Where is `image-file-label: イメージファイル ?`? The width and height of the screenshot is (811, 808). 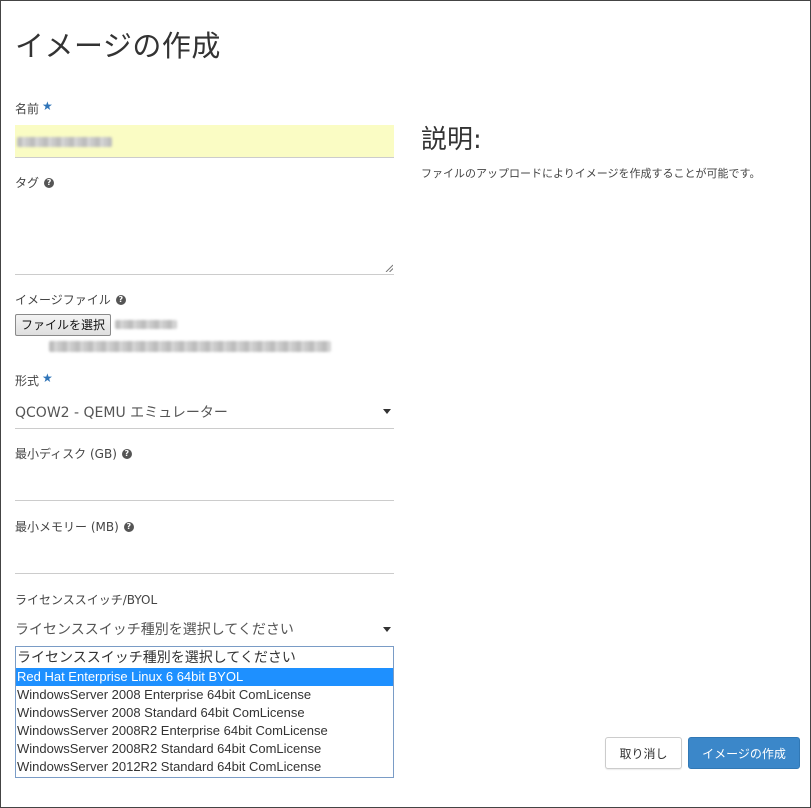
image-file-label: イメージファイル ? is located at coordinates (70, 299).